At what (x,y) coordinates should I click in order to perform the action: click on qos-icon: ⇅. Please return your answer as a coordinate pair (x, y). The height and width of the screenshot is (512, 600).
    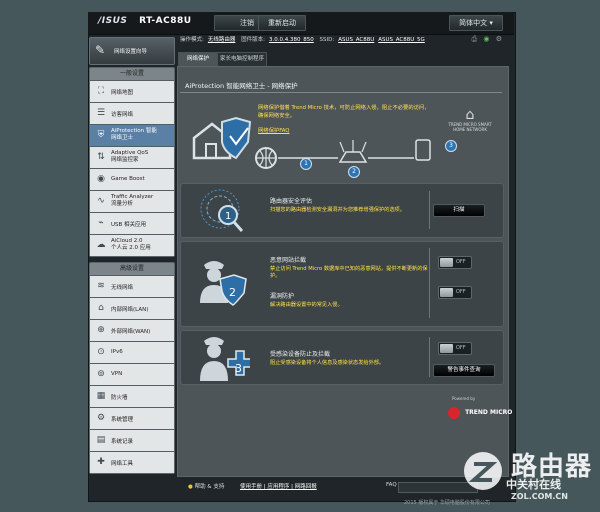
    Looking at the image, I should click on (101, 157).